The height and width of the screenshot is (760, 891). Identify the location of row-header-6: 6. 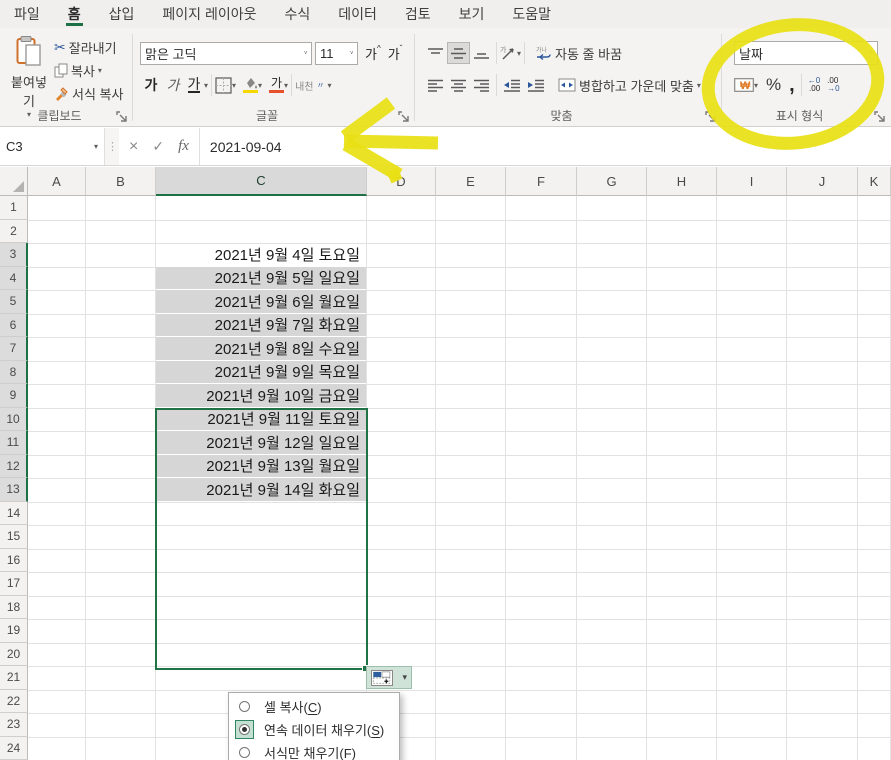
(14, 325).